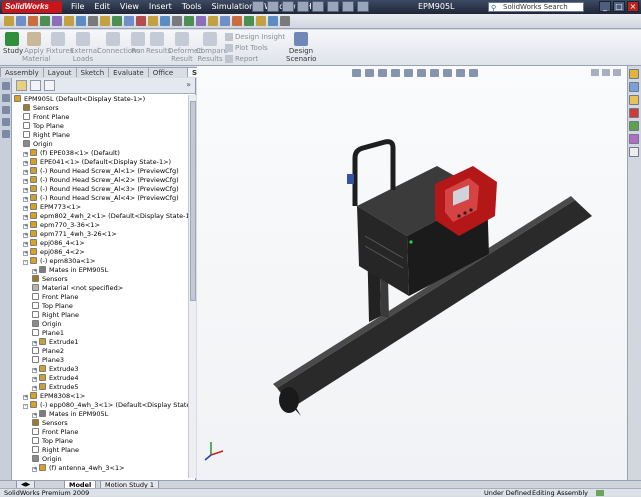 The height and width of the screenshot is (497, 641). What do you see at coordinates (32, 7) in the screenshot?
I see `solidworks-logo: SolidWorks` at bounding box center [32, 7].